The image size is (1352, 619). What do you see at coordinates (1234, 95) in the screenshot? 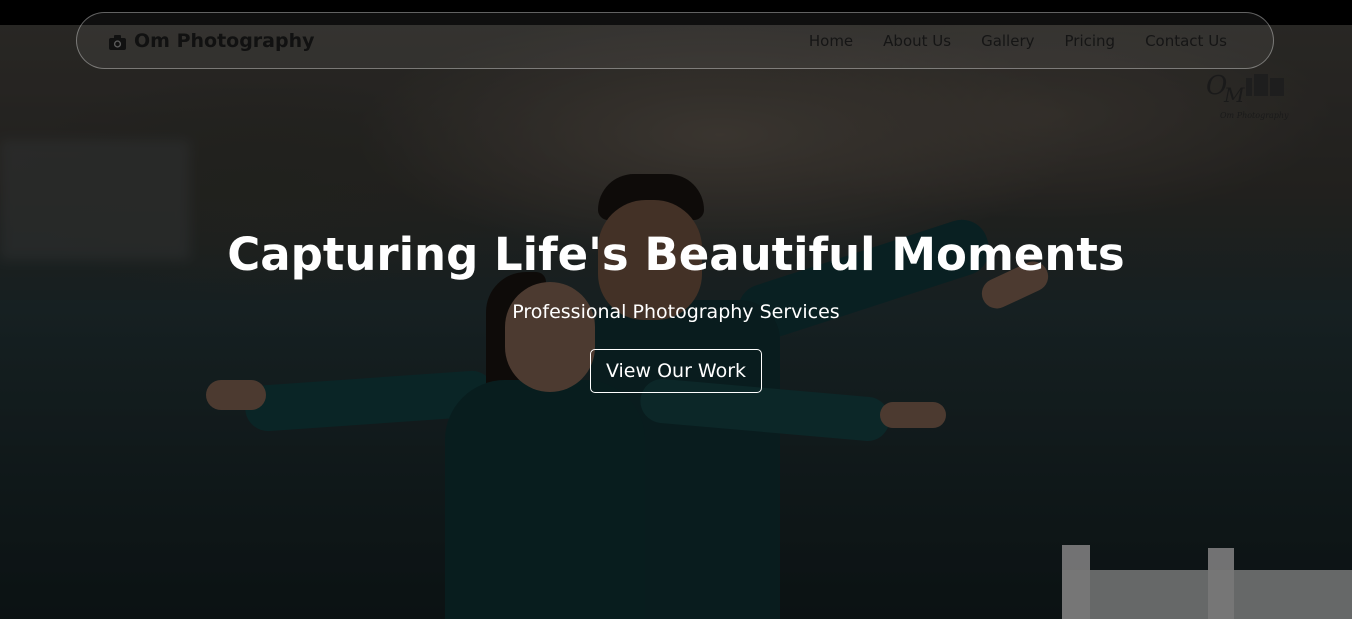
I see `svg-text: M` at bounding box center [1234, 95].